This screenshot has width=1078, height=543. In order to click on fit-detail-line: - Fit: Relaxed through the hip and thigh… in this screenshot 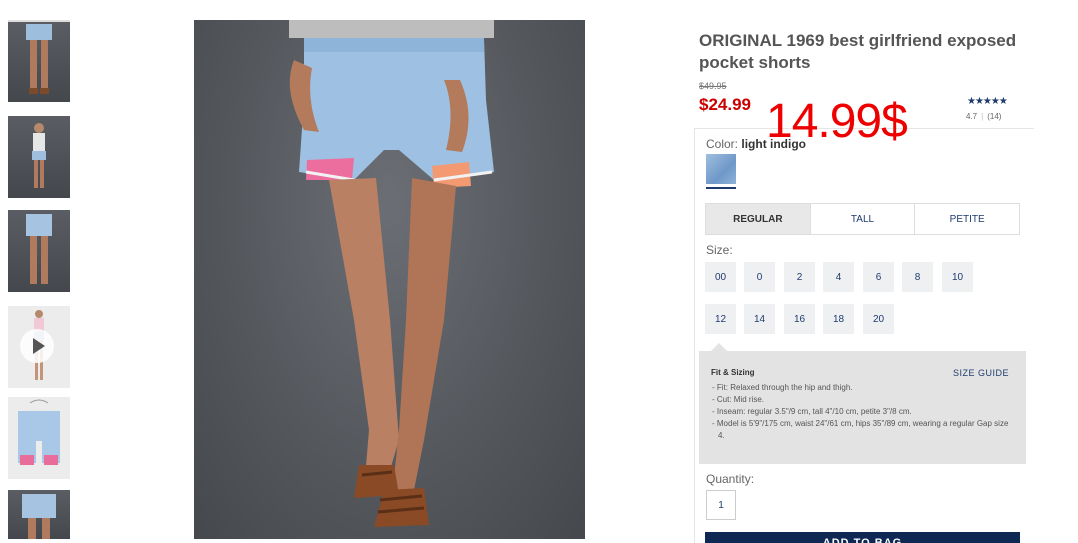, I will do `click(782, 387)`.